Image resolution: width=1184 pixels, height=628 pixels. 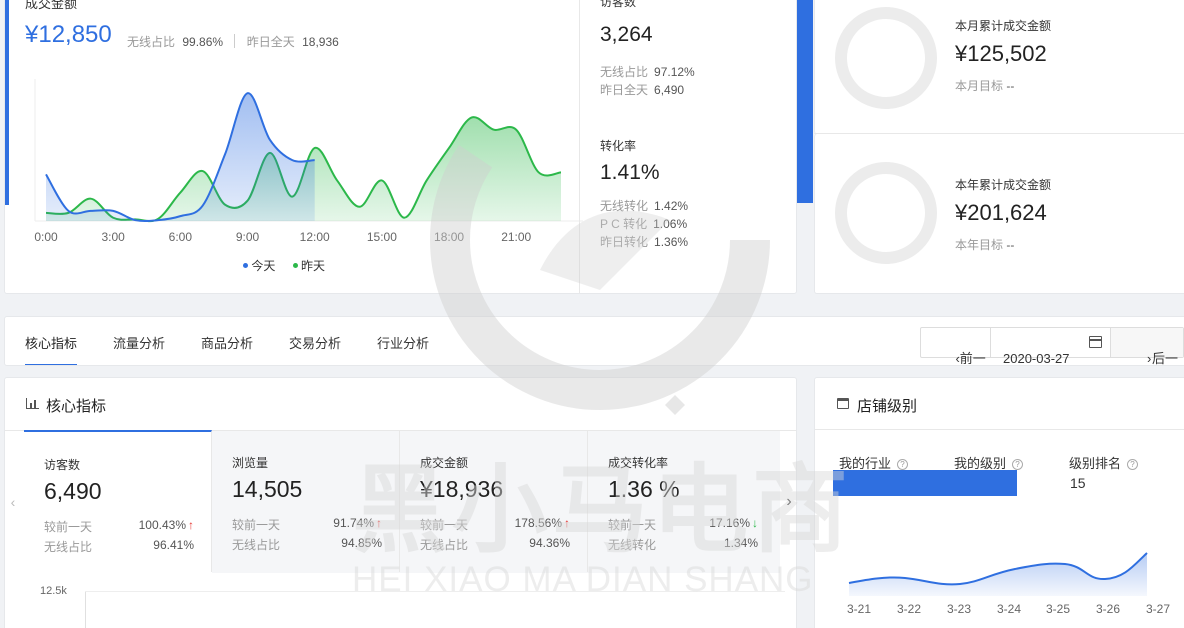 I want to click on metric-value: 14,505, so click(x=267, y=489).